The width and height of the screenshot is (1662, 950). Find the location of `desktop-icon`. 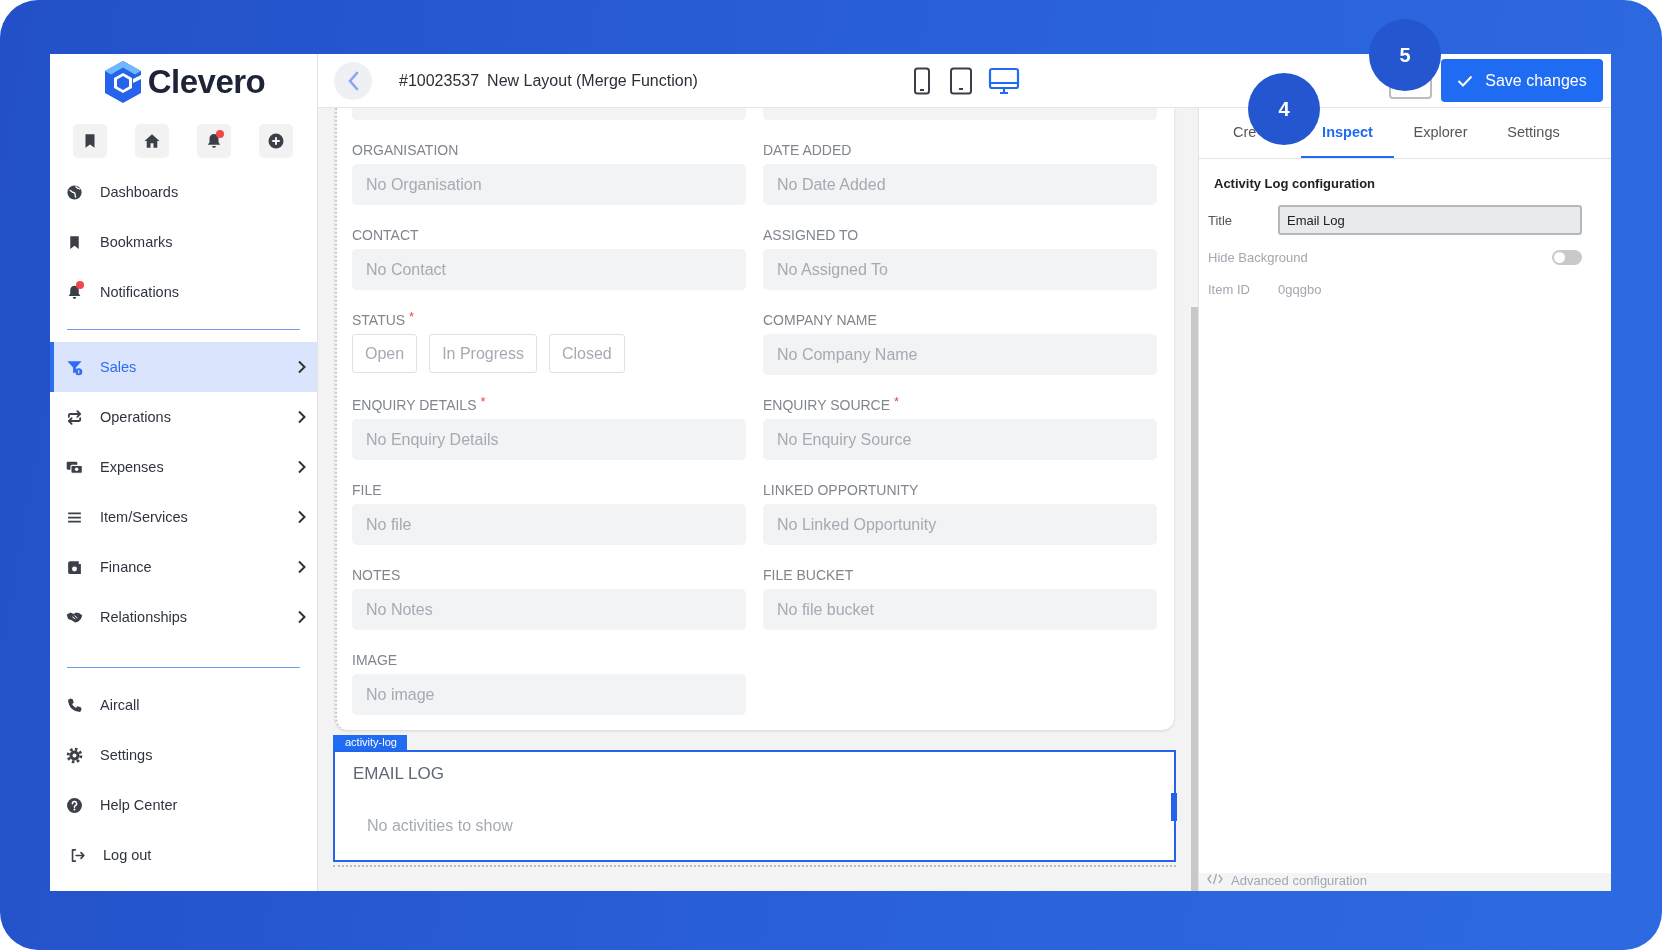

desktop-icon is located at coordinates (1003, 80).